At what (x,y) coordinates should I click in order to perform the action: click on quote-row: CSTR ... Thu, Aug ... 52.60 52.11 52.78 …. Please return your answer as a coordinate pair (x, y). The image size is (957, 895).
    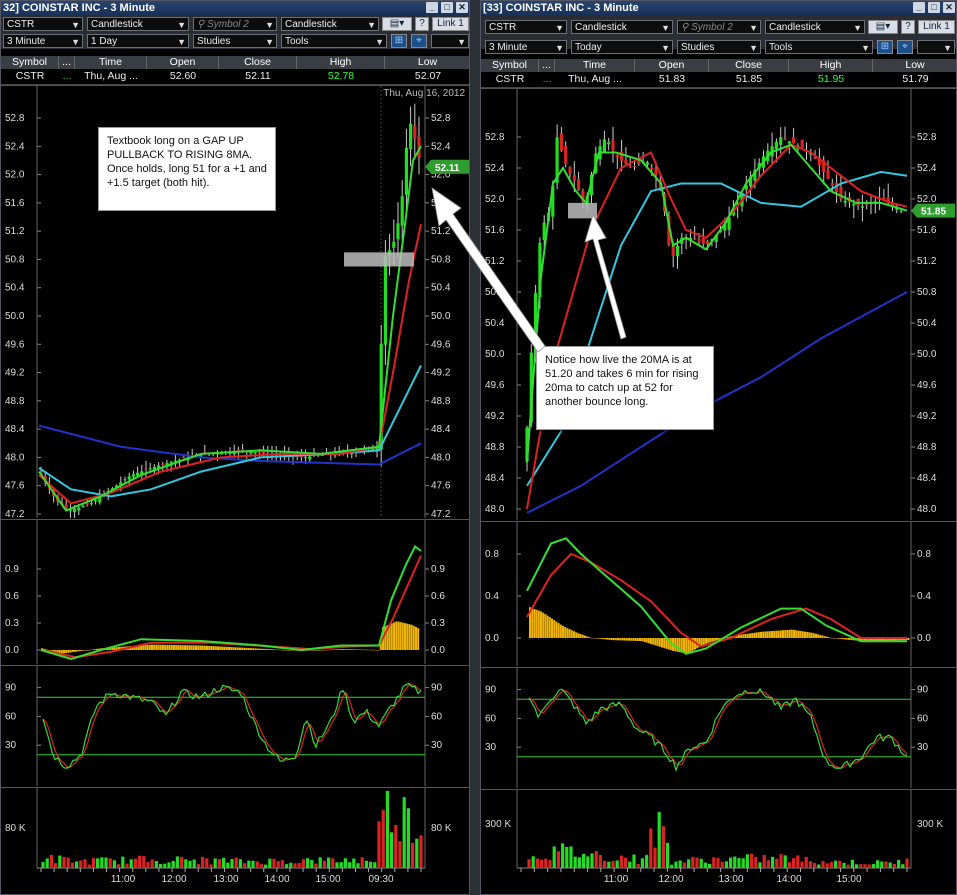
    Looking at the image, I should click on (235, 77).